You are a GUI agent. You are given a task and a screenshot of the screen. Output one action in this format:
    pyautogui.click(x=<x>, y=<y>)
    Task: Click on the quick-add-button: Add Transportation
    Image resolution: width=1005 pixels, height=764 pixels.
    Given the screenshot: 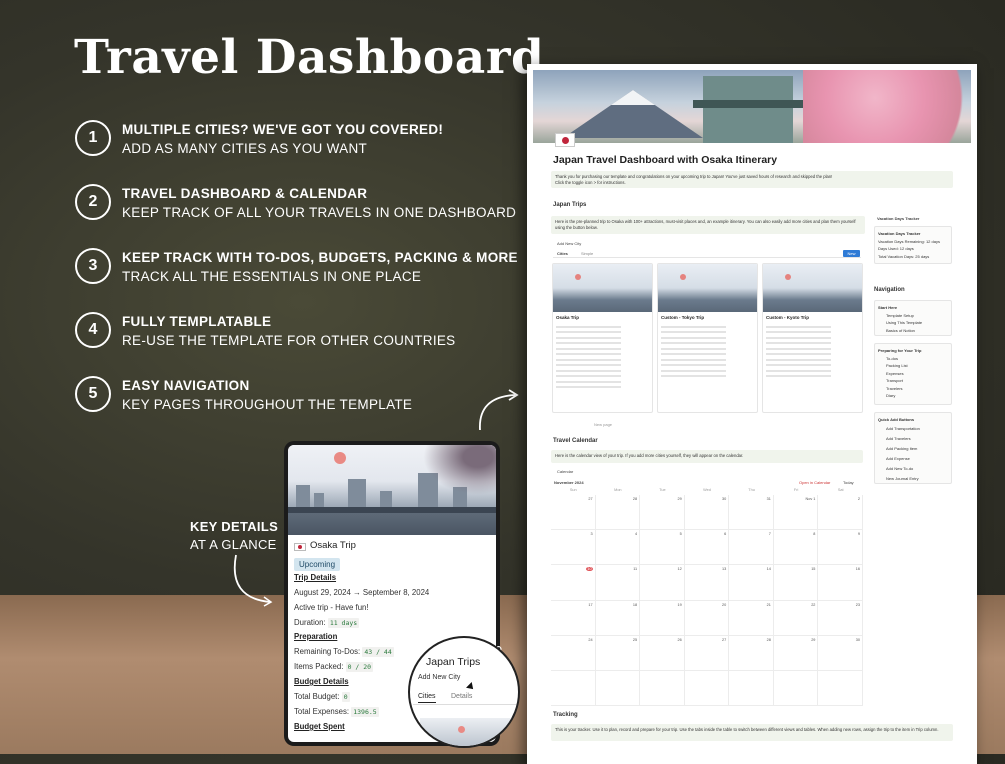 What is the action you would take?
    pyautogui.click(x=913, y=429)
    